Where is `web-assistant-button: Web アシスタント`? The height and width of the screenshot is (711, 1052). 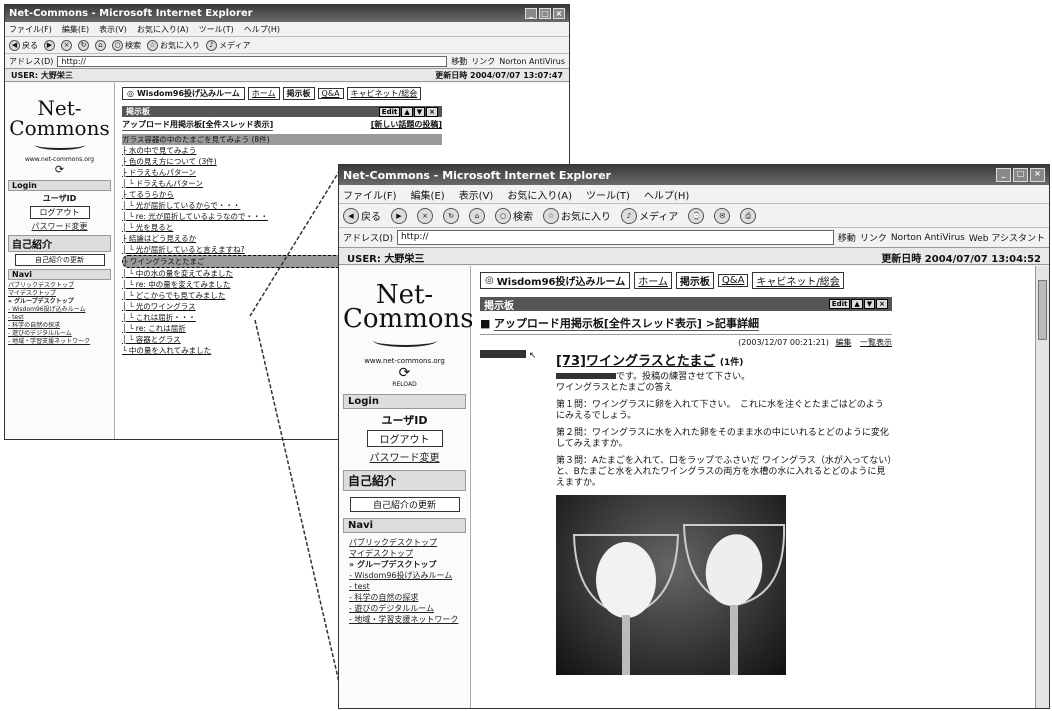
web-assistant-button: Web アシスタント is located at coordinates (1007, 237).